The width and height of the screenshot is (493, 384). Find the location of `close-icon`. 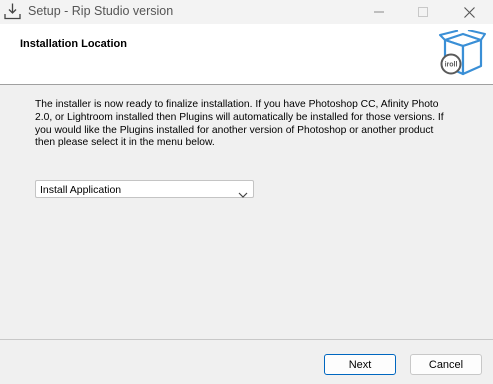

close-icon is located at coordinates (469, 12).